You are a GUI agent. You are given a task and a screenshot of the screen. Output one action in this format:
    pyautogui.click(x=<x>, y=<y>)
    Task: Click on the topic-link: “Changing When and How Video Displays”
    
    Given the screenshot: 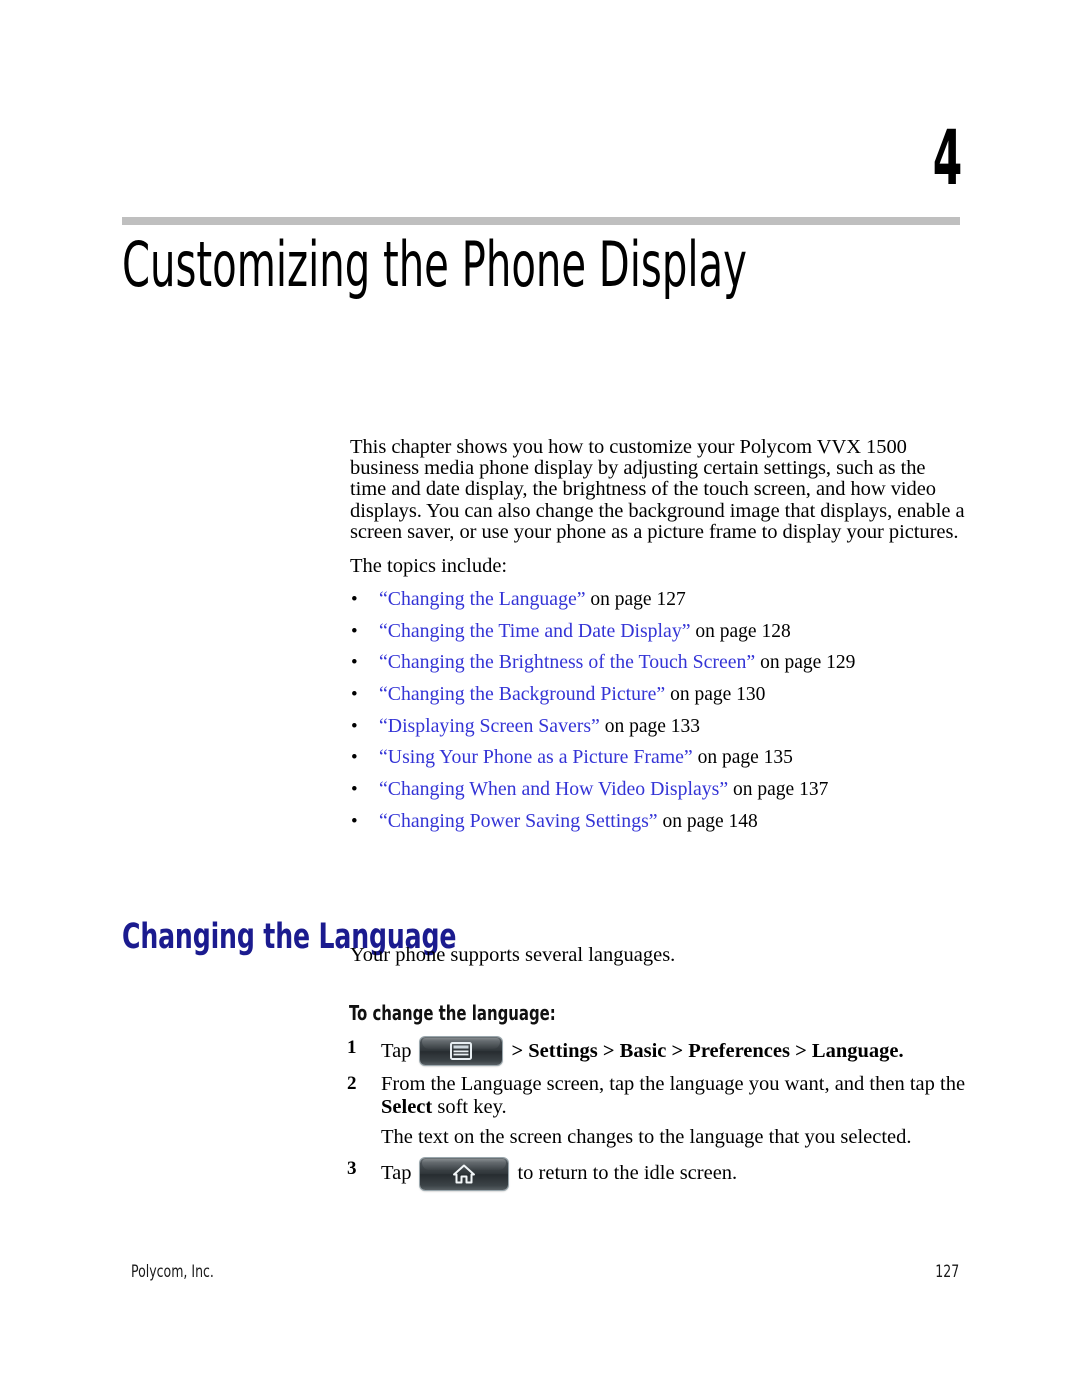 What is the action you would take?
    pyautogui.click(x=553, y=789)
    